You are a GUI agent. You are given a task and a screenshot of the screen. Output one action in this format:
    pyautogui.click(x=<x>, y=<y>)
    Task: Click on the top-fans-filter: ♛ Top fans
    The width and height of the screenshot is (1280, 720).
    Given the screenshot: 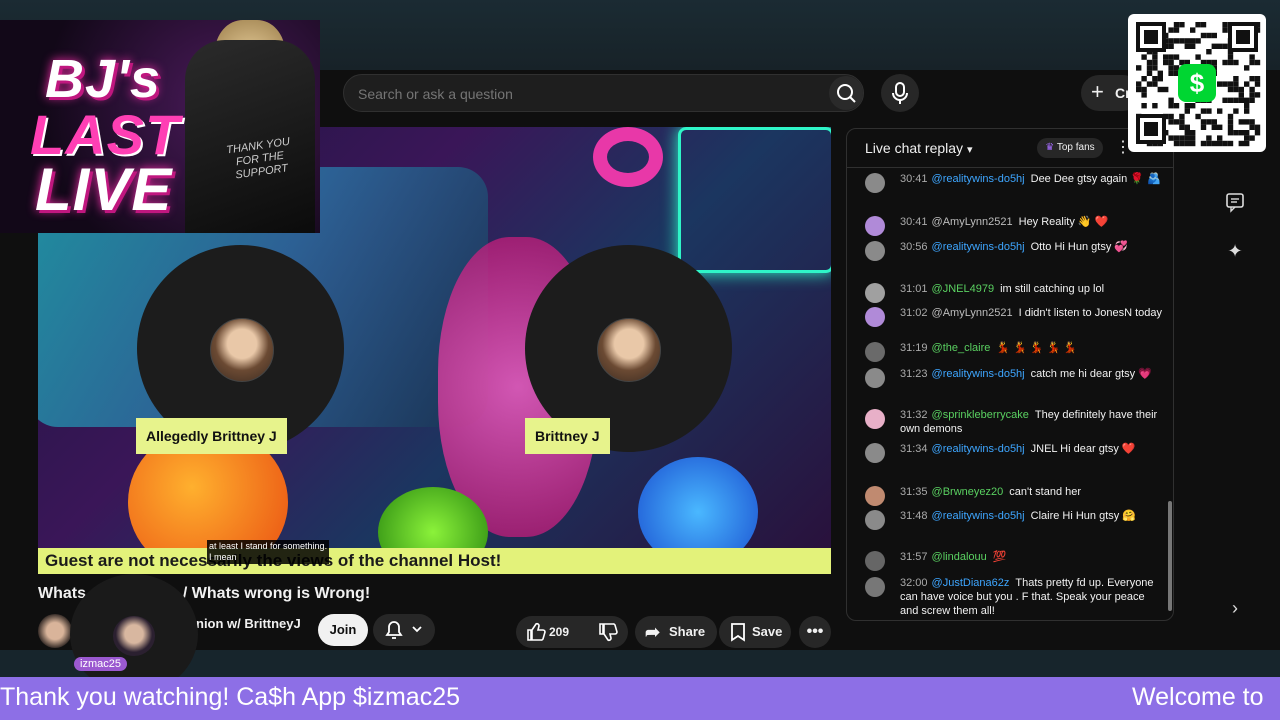 What is the action you would take?
    pyautogui.click(x=1070, y=148)
    